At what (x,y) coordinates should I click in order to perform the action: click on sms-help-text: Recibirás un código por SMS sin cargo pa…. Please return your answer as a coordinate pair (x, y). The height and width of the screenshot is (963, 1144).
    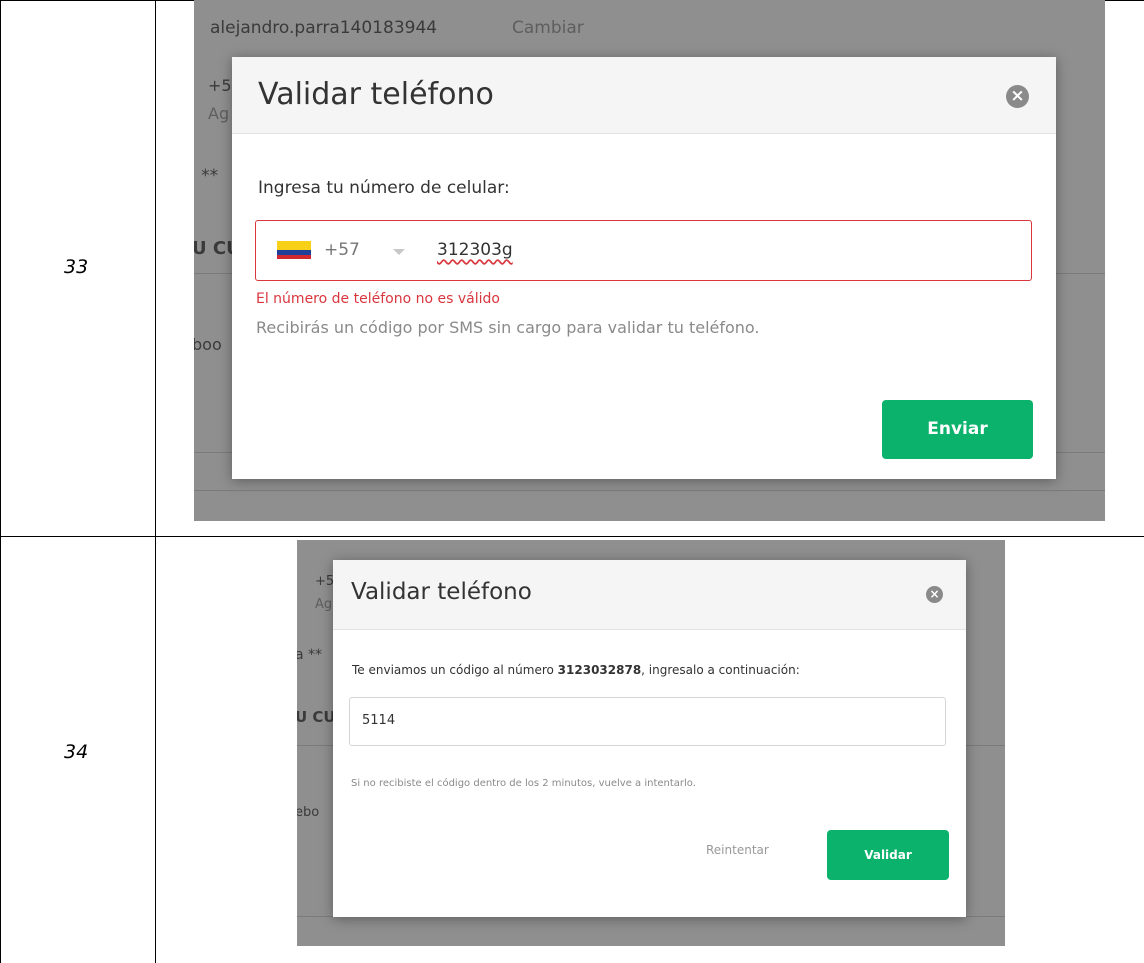
    Looking at the image, I should click on (508, 327).